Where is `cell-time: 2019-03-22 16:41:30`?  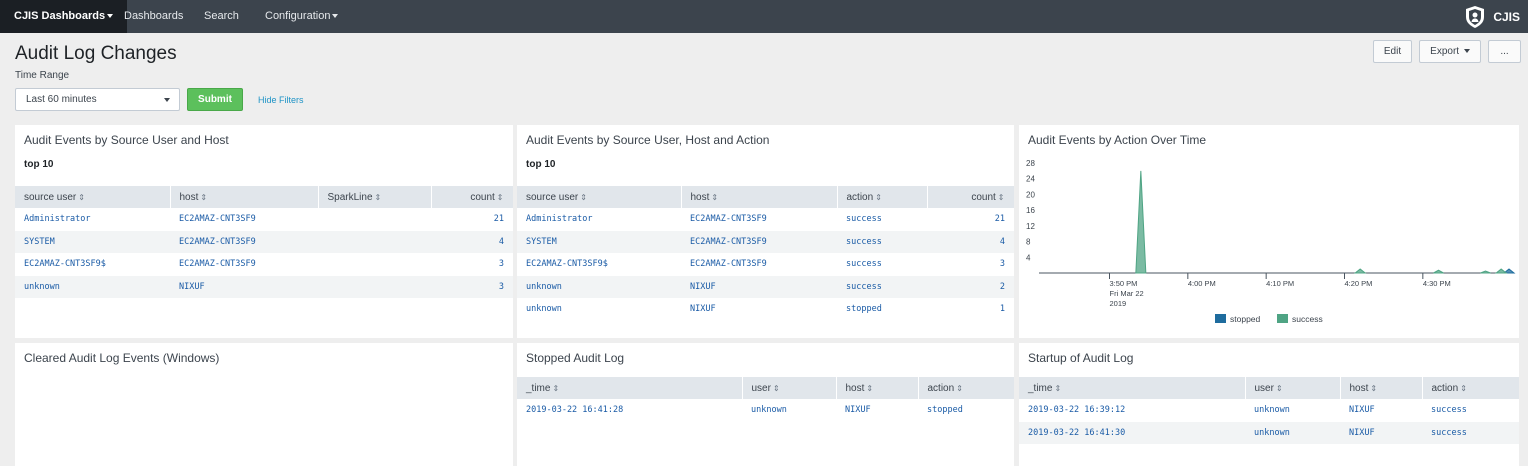 cell-time: 2019-03-22 16:41:30 is located at coordinates (1132, 432).